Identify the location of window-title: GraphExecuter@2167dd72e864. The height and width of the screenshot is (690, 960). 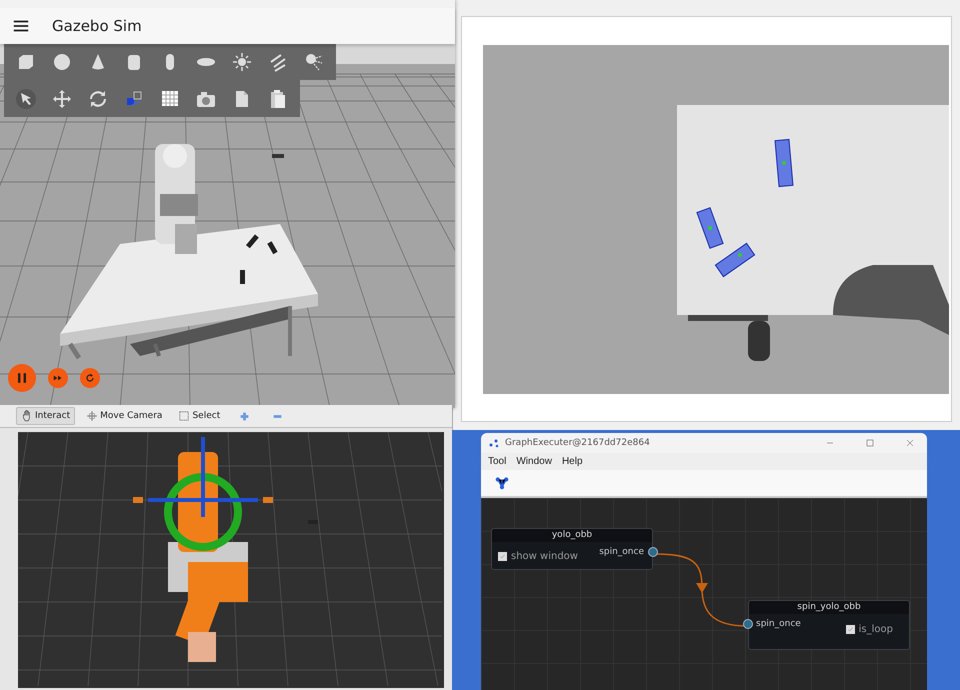
(577, 443).